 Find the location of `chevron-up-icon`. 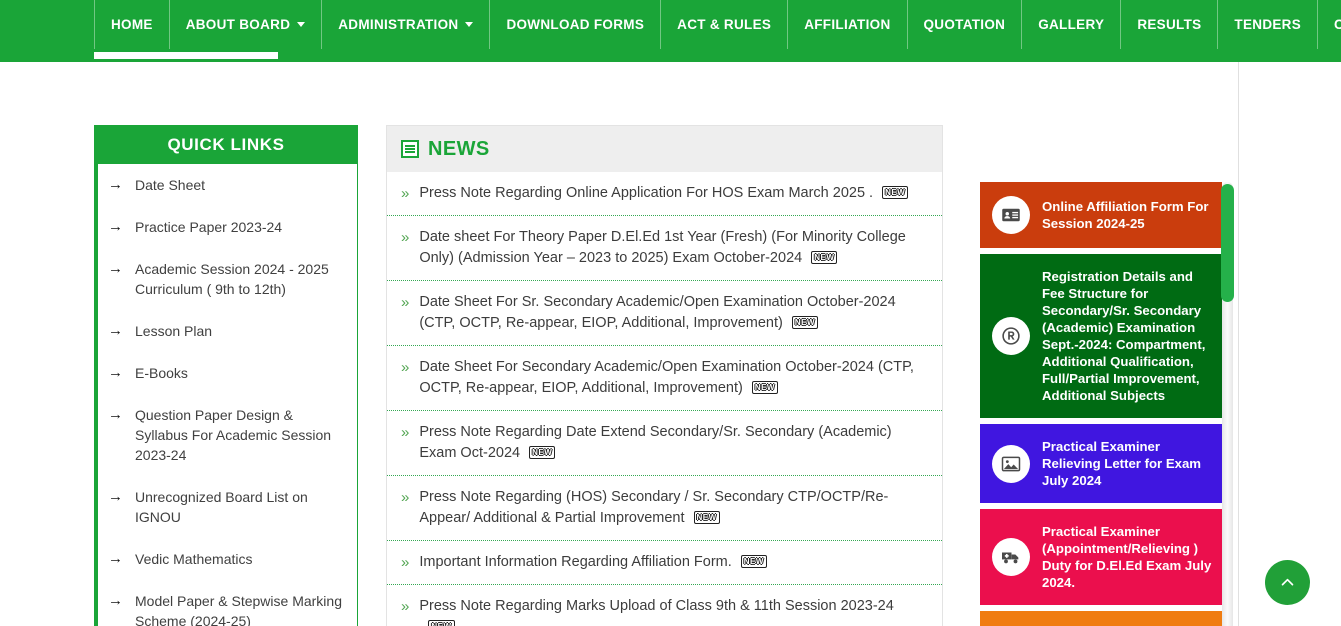

chevron-up-icon is located at coordinates (1287, 582).